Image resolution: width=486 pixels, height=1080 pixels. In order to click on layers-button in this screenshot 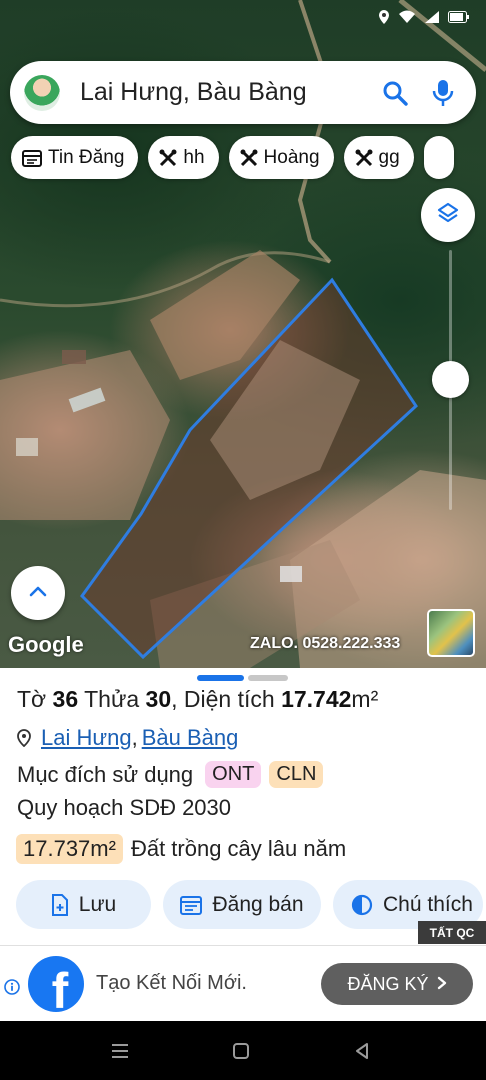, I will do `click(448, 215)`.